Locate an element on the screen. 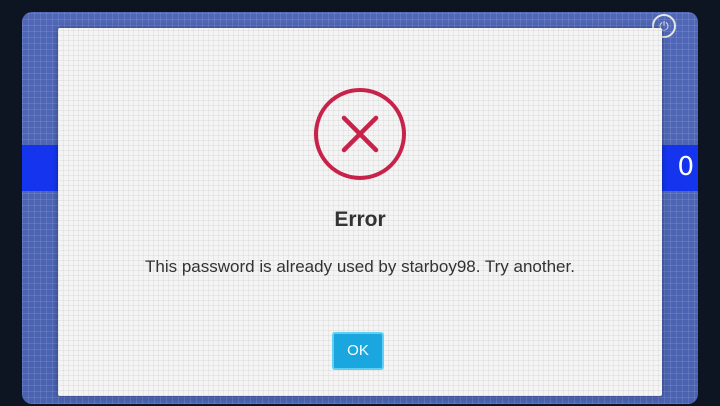 The width and height of the screenshot is (720, 406). error-x-icon is located at coordinates (360, 134).